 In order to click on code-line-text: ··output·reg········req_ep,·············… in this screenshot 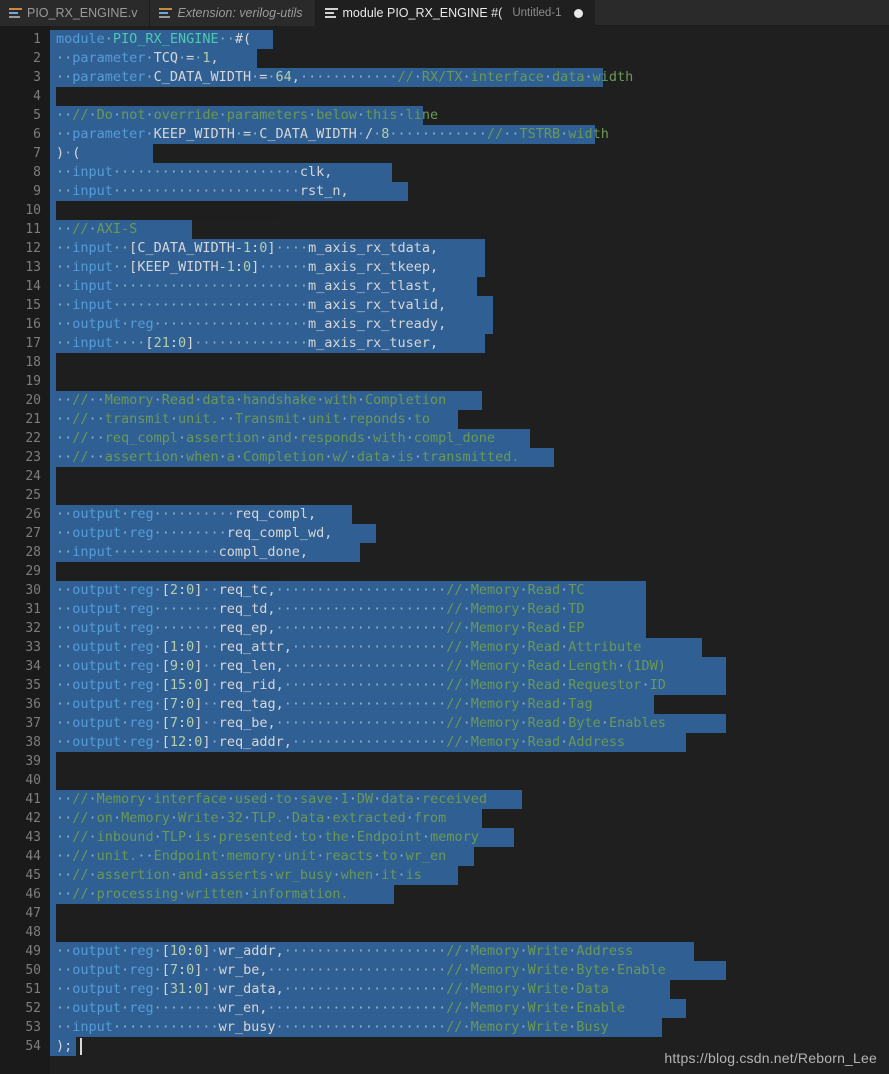, I will do `click(320, 628)`.